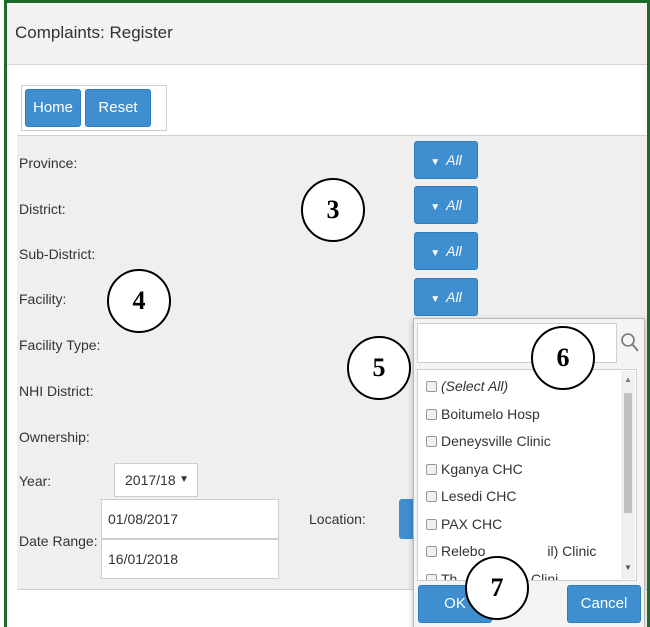 This screenshot has height=627, width=650. I want to click on date-range-label: Date Range:, so click(58, 541).